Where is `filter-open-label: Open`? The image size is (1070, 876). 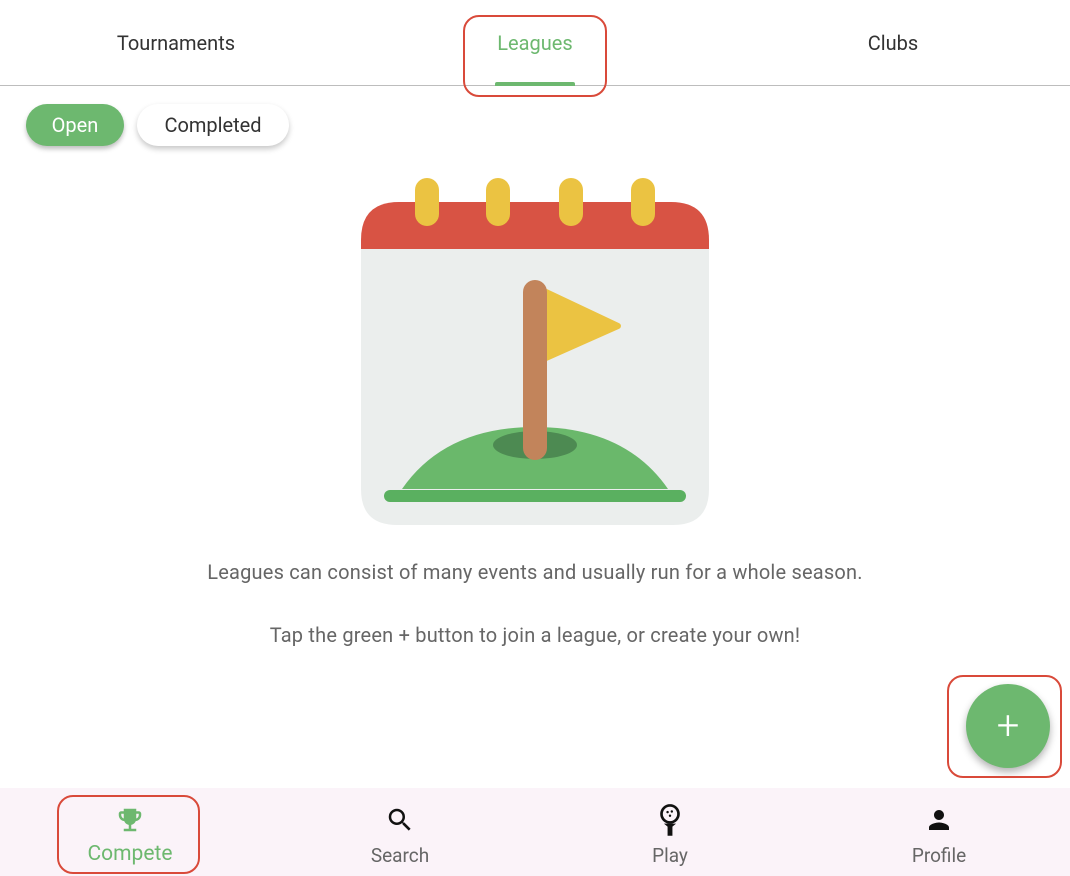 filter-open-label: Open is located at coordinates (75, 125).